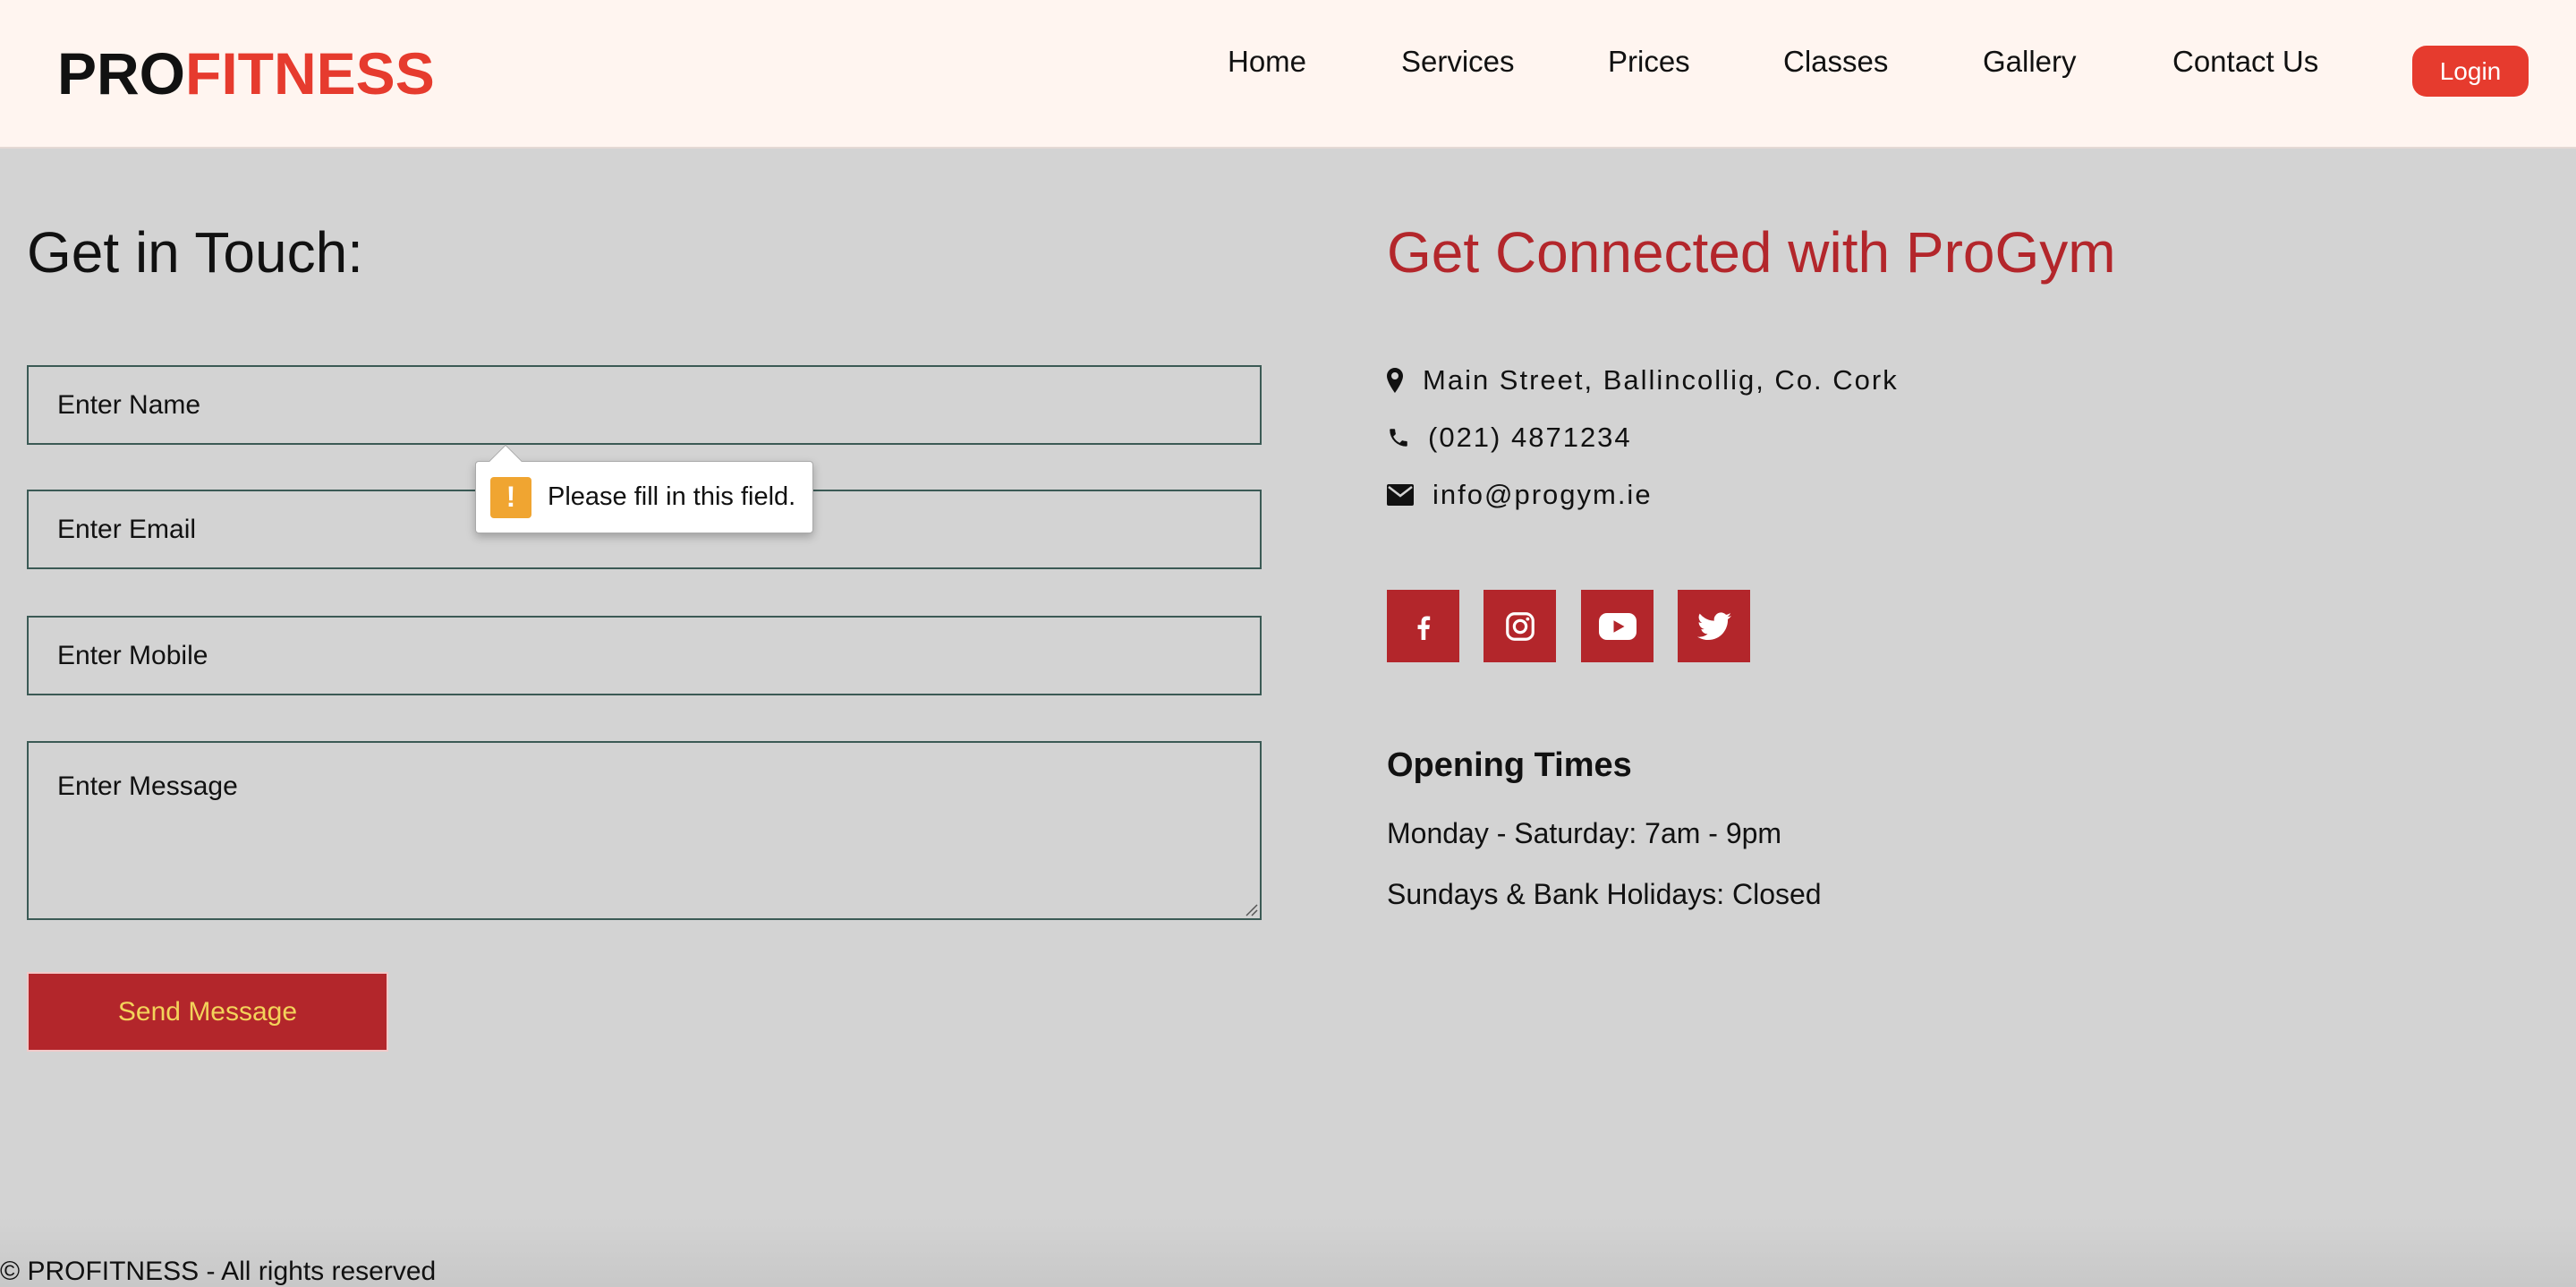 Image resolution: width=2576 pixels, height=1287 pixels. What do you see at coordinates (644, 830) in the screenshot?
I see `message-field: Enter Message` at bounding box center [644, 830].